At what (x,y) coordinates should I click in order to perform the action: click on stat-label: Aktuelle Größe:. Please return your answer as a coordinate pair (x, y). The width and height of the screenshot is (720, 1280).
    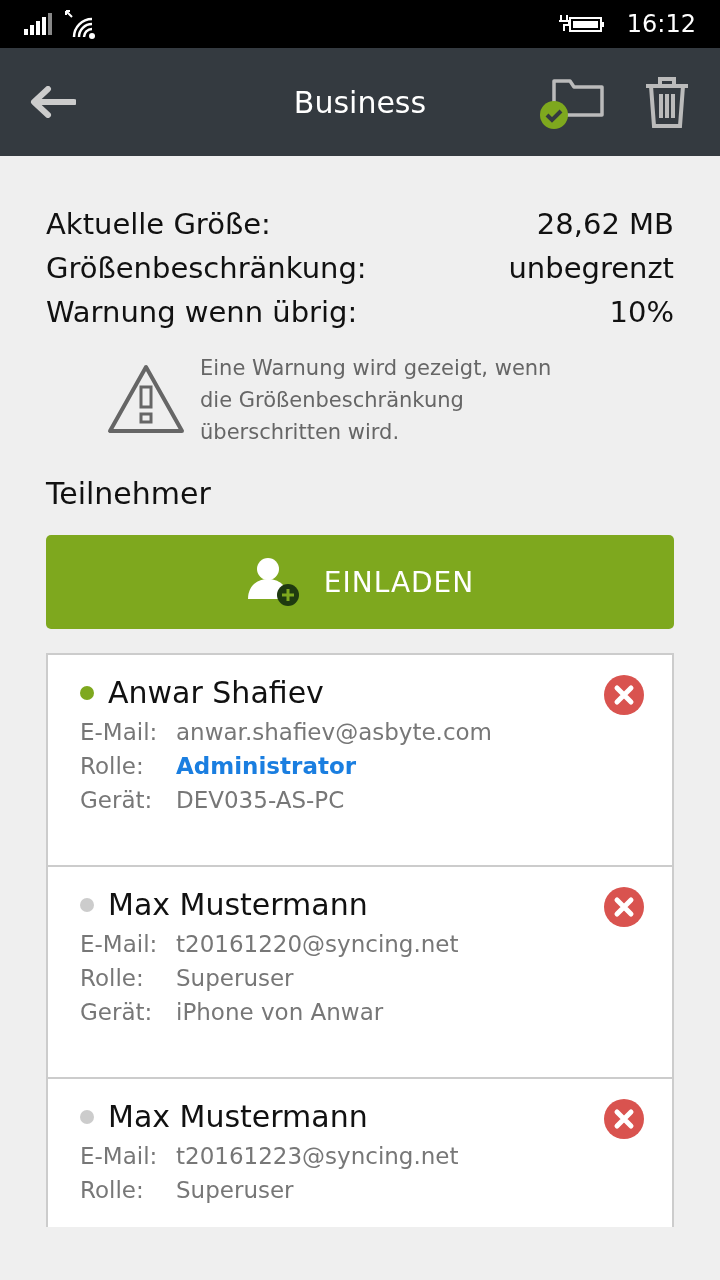
    Looking at the image, I should click on (158, 224).